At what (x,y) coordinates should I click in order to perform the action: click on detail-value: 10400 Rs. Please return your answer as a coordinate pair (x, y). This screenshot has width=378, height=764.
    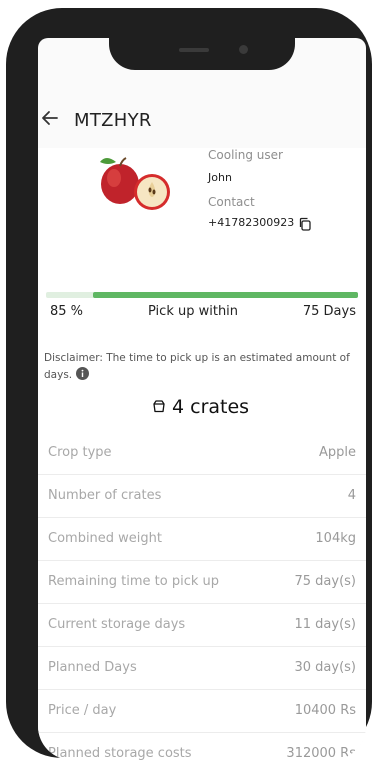
    Looking at the image, I should click on (325, 710).